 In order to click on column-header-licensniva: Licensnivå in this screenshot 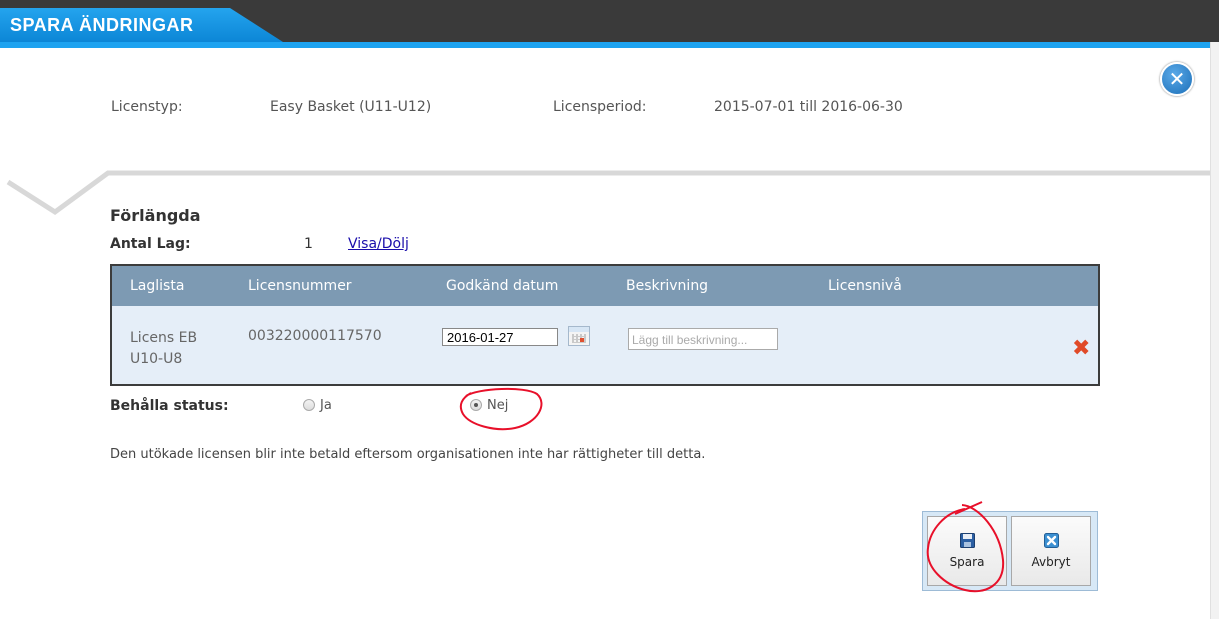, I will do `click(865, 286)`.